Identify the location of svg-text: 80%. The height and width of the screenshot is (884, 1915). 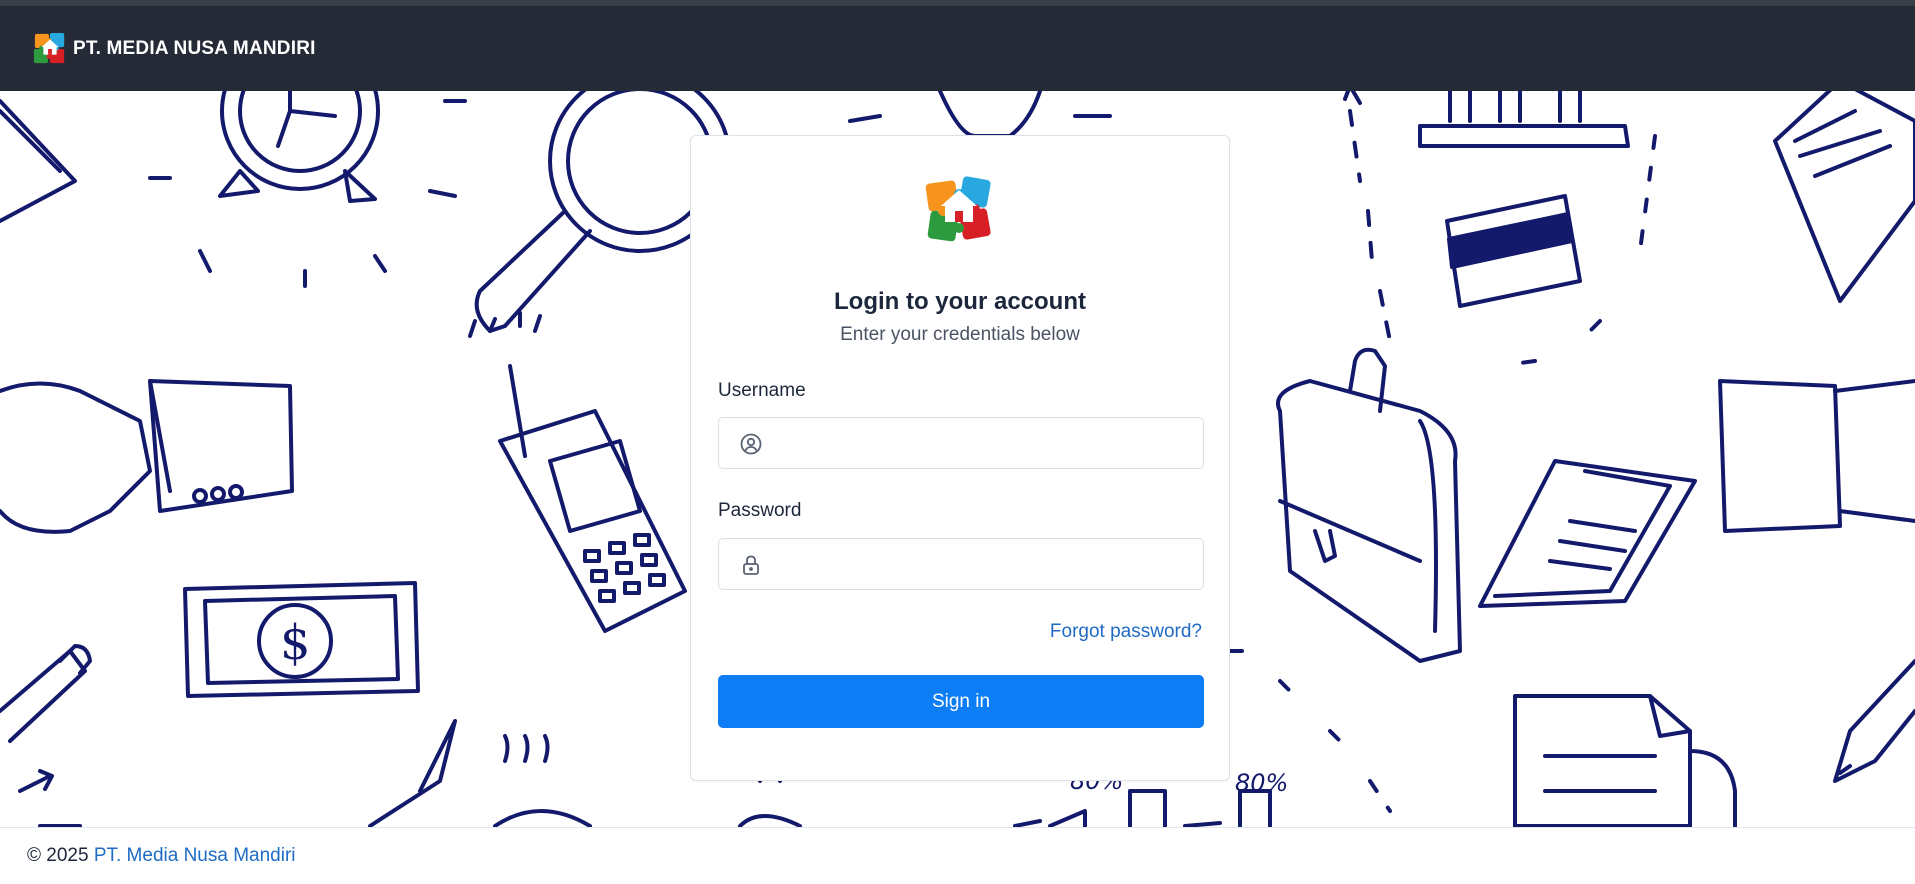
(1261, 783).